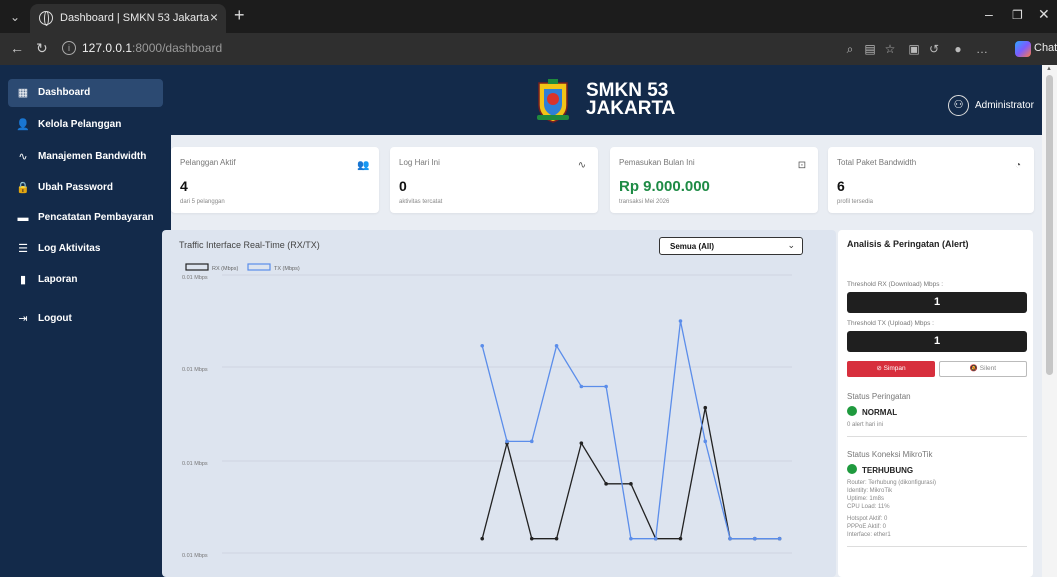  What do you see at coordinates (403, 186) in the screenshot?
I see `card-value: 0` at bounding box center [403, 186].